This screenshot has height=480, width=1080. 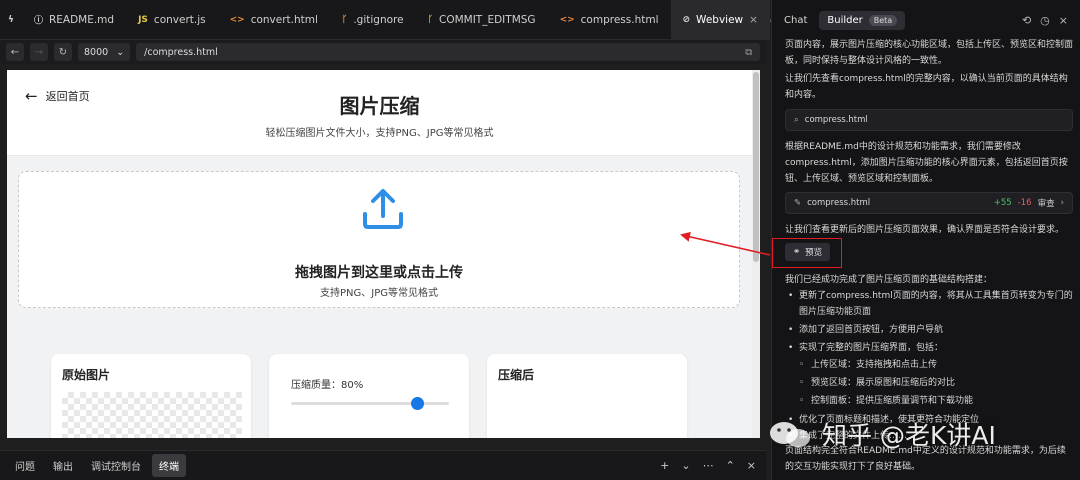 I want to click on list-item: 实现了完整的图片压缩界面，包括：, so click(x=929, y=348).